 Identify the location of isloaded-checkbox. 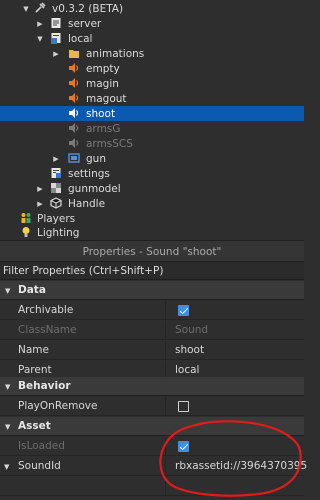
(183, 446).